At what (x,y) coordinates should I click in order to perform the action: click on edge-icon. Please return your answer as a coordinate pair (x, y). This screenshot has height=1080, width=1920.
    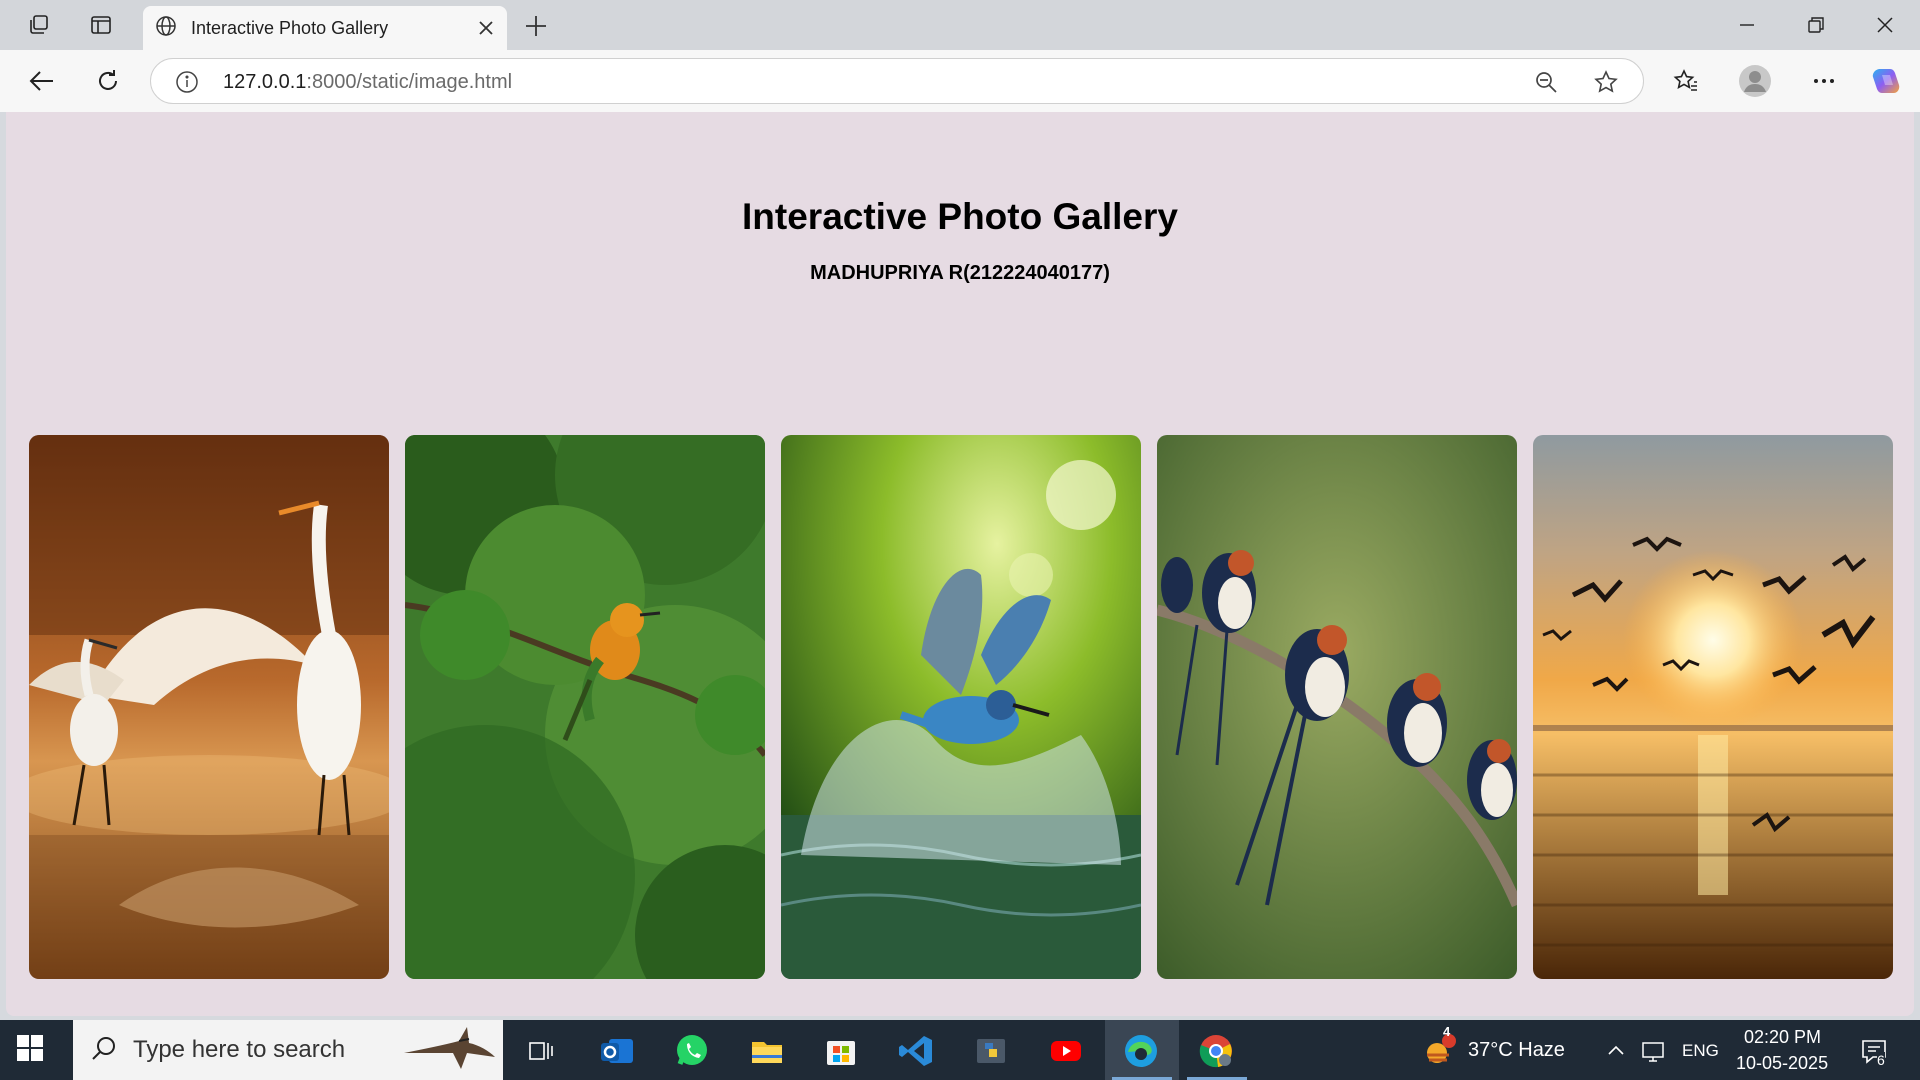
    Looking at the image, I should click on (1141, 1051).